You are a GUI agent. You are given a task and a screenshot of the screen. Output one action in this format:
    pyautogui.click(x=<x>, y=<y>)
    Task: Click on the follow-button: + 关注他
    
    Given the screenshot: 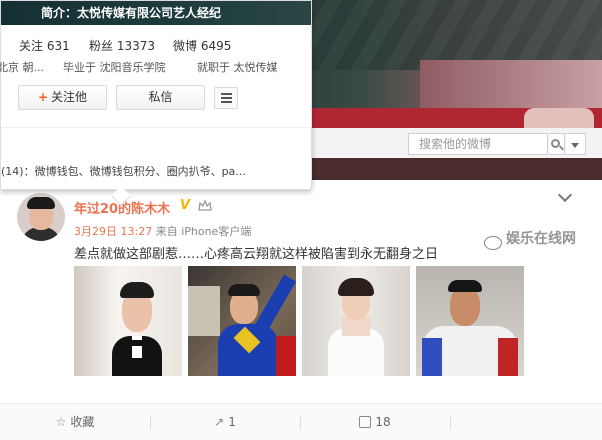 What is the action you would take?
    pyautogui.click(x=62, y=97)
    